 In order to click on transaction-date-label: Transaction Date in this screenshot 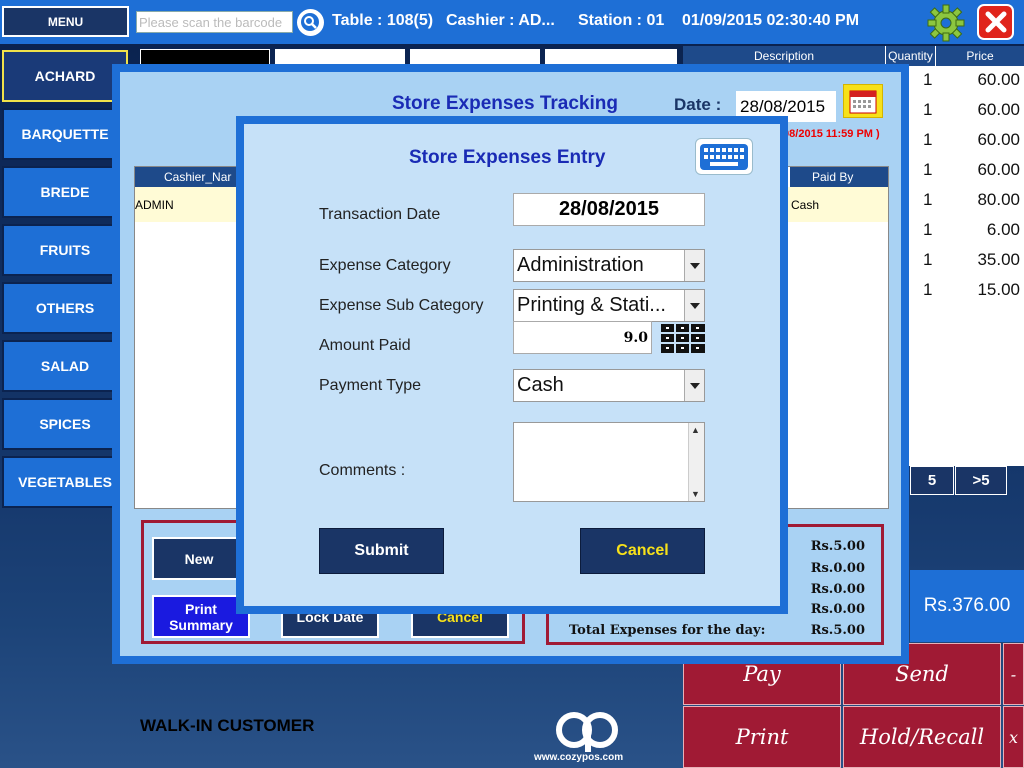, I will do `click(380, 214)`.